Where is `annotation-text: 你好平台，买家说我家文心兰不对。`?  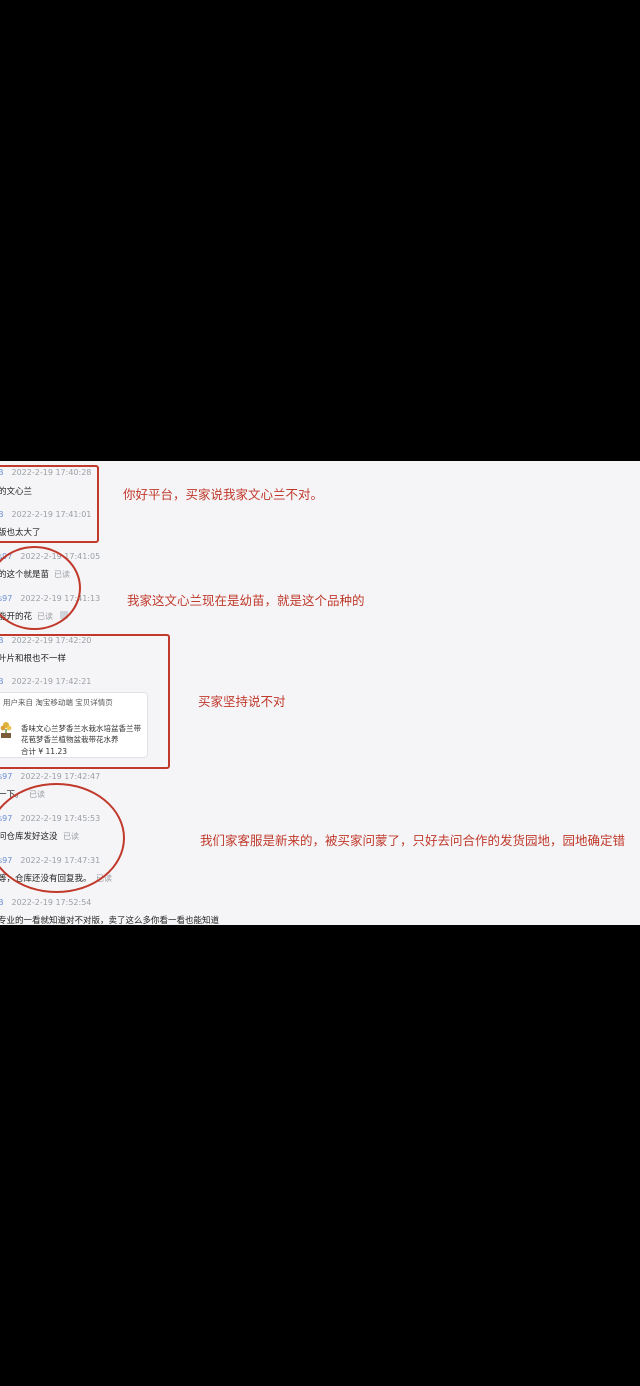 annotation-text: 你好平台，买家说我家文心兰不对。 is located at coordinates (223, 494).